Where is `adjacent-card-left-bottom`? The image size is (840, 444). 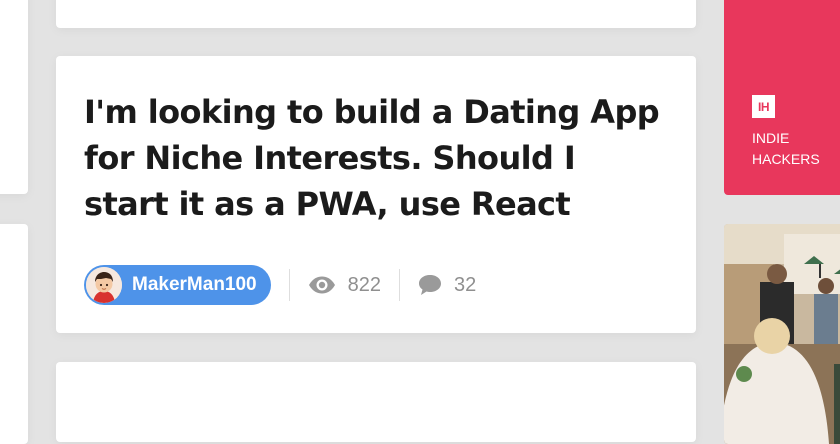 adjacent-card-left-bottom is located at coordinates (14, 334).